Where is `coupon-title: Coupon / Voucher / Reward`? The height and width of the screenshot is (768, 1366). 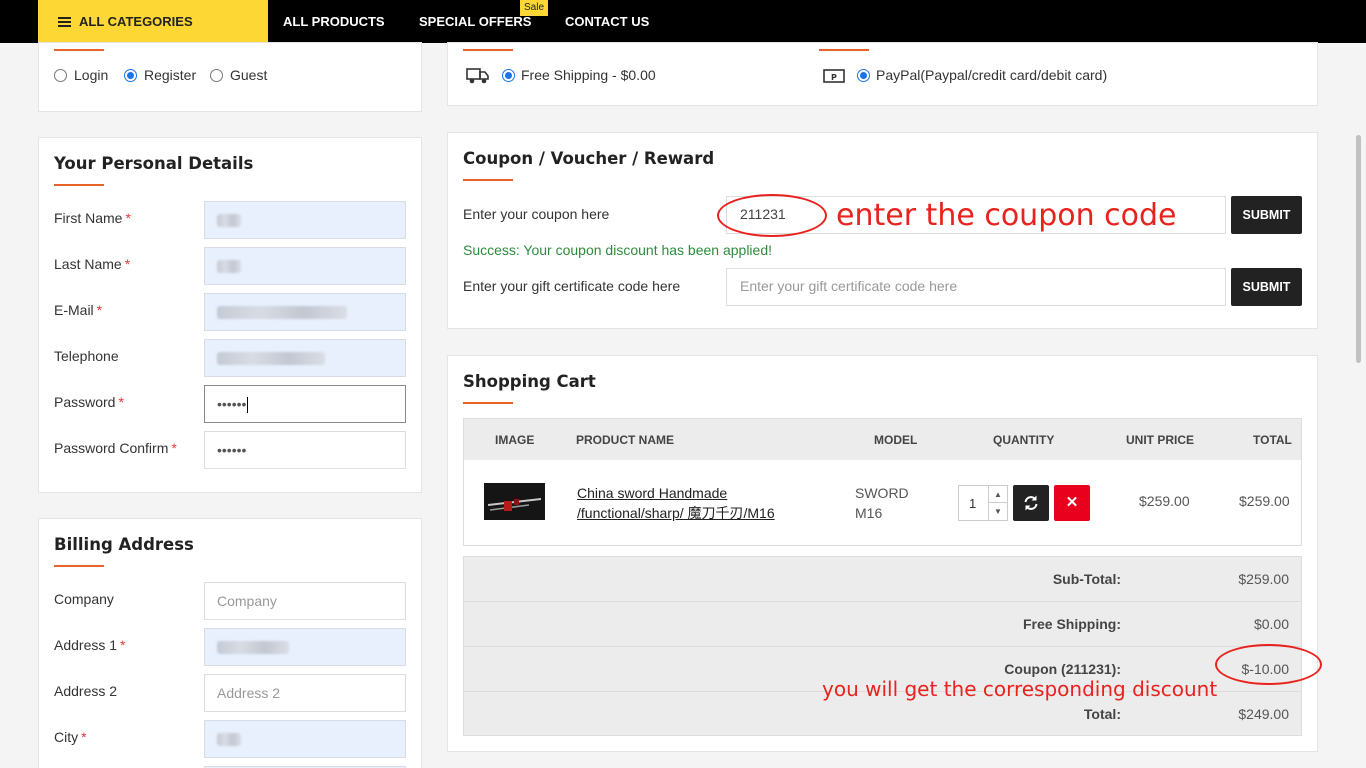 coupon-title: Coupon / Voucher / Reward is located at coordinates (589, 158).